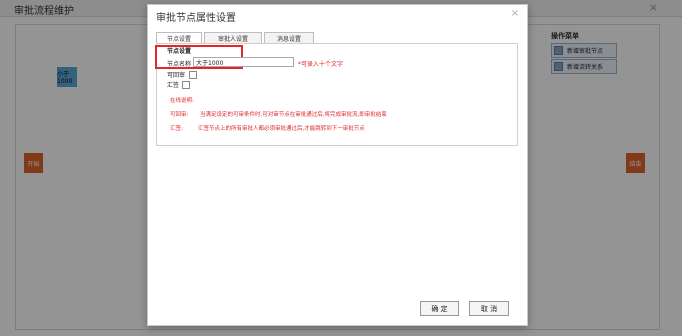 The height and width of the screenshot is (336, 682). What do you see at coordinates (179, 115) in the screenshot?
I see `help-sign-back-key: 可回审:` at bounding box center [179, 115].